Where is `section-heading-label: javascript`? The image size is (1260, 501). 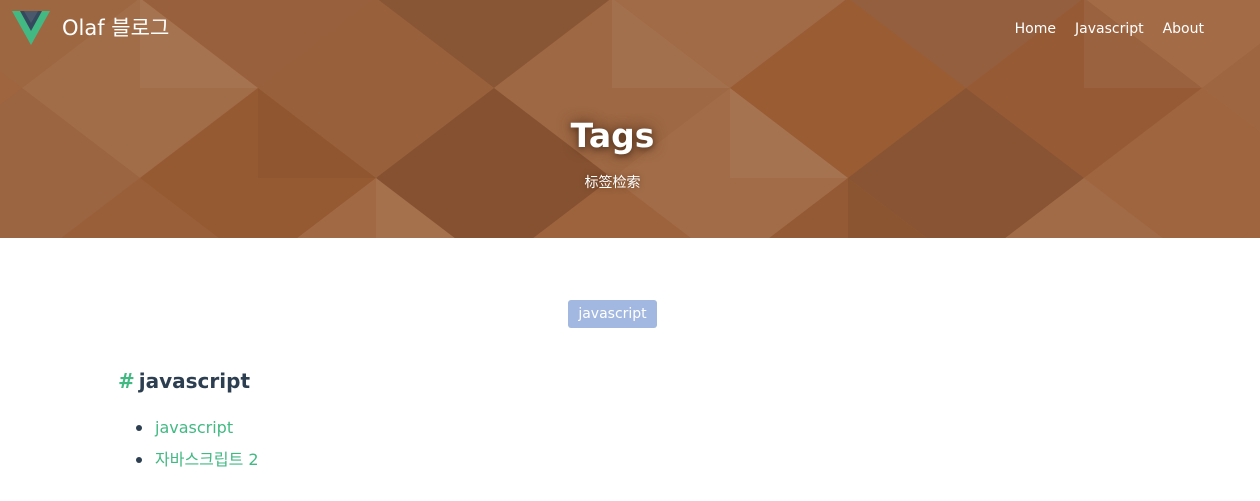 section-heading-label: javascript is located at coordinates (194, 381).